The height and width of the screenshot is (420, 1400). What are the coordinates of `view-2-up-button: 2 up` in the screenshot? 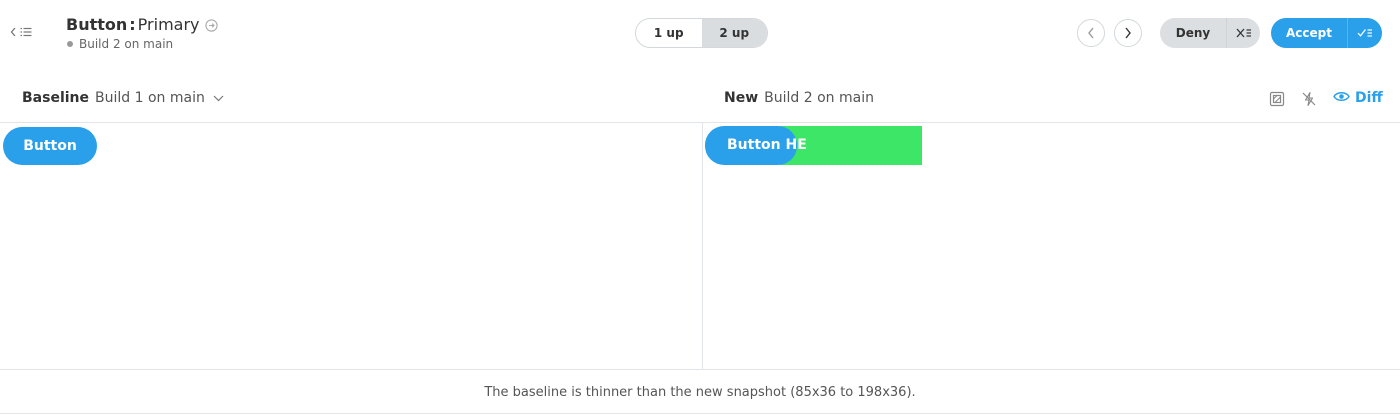 It's located at (734, 33).